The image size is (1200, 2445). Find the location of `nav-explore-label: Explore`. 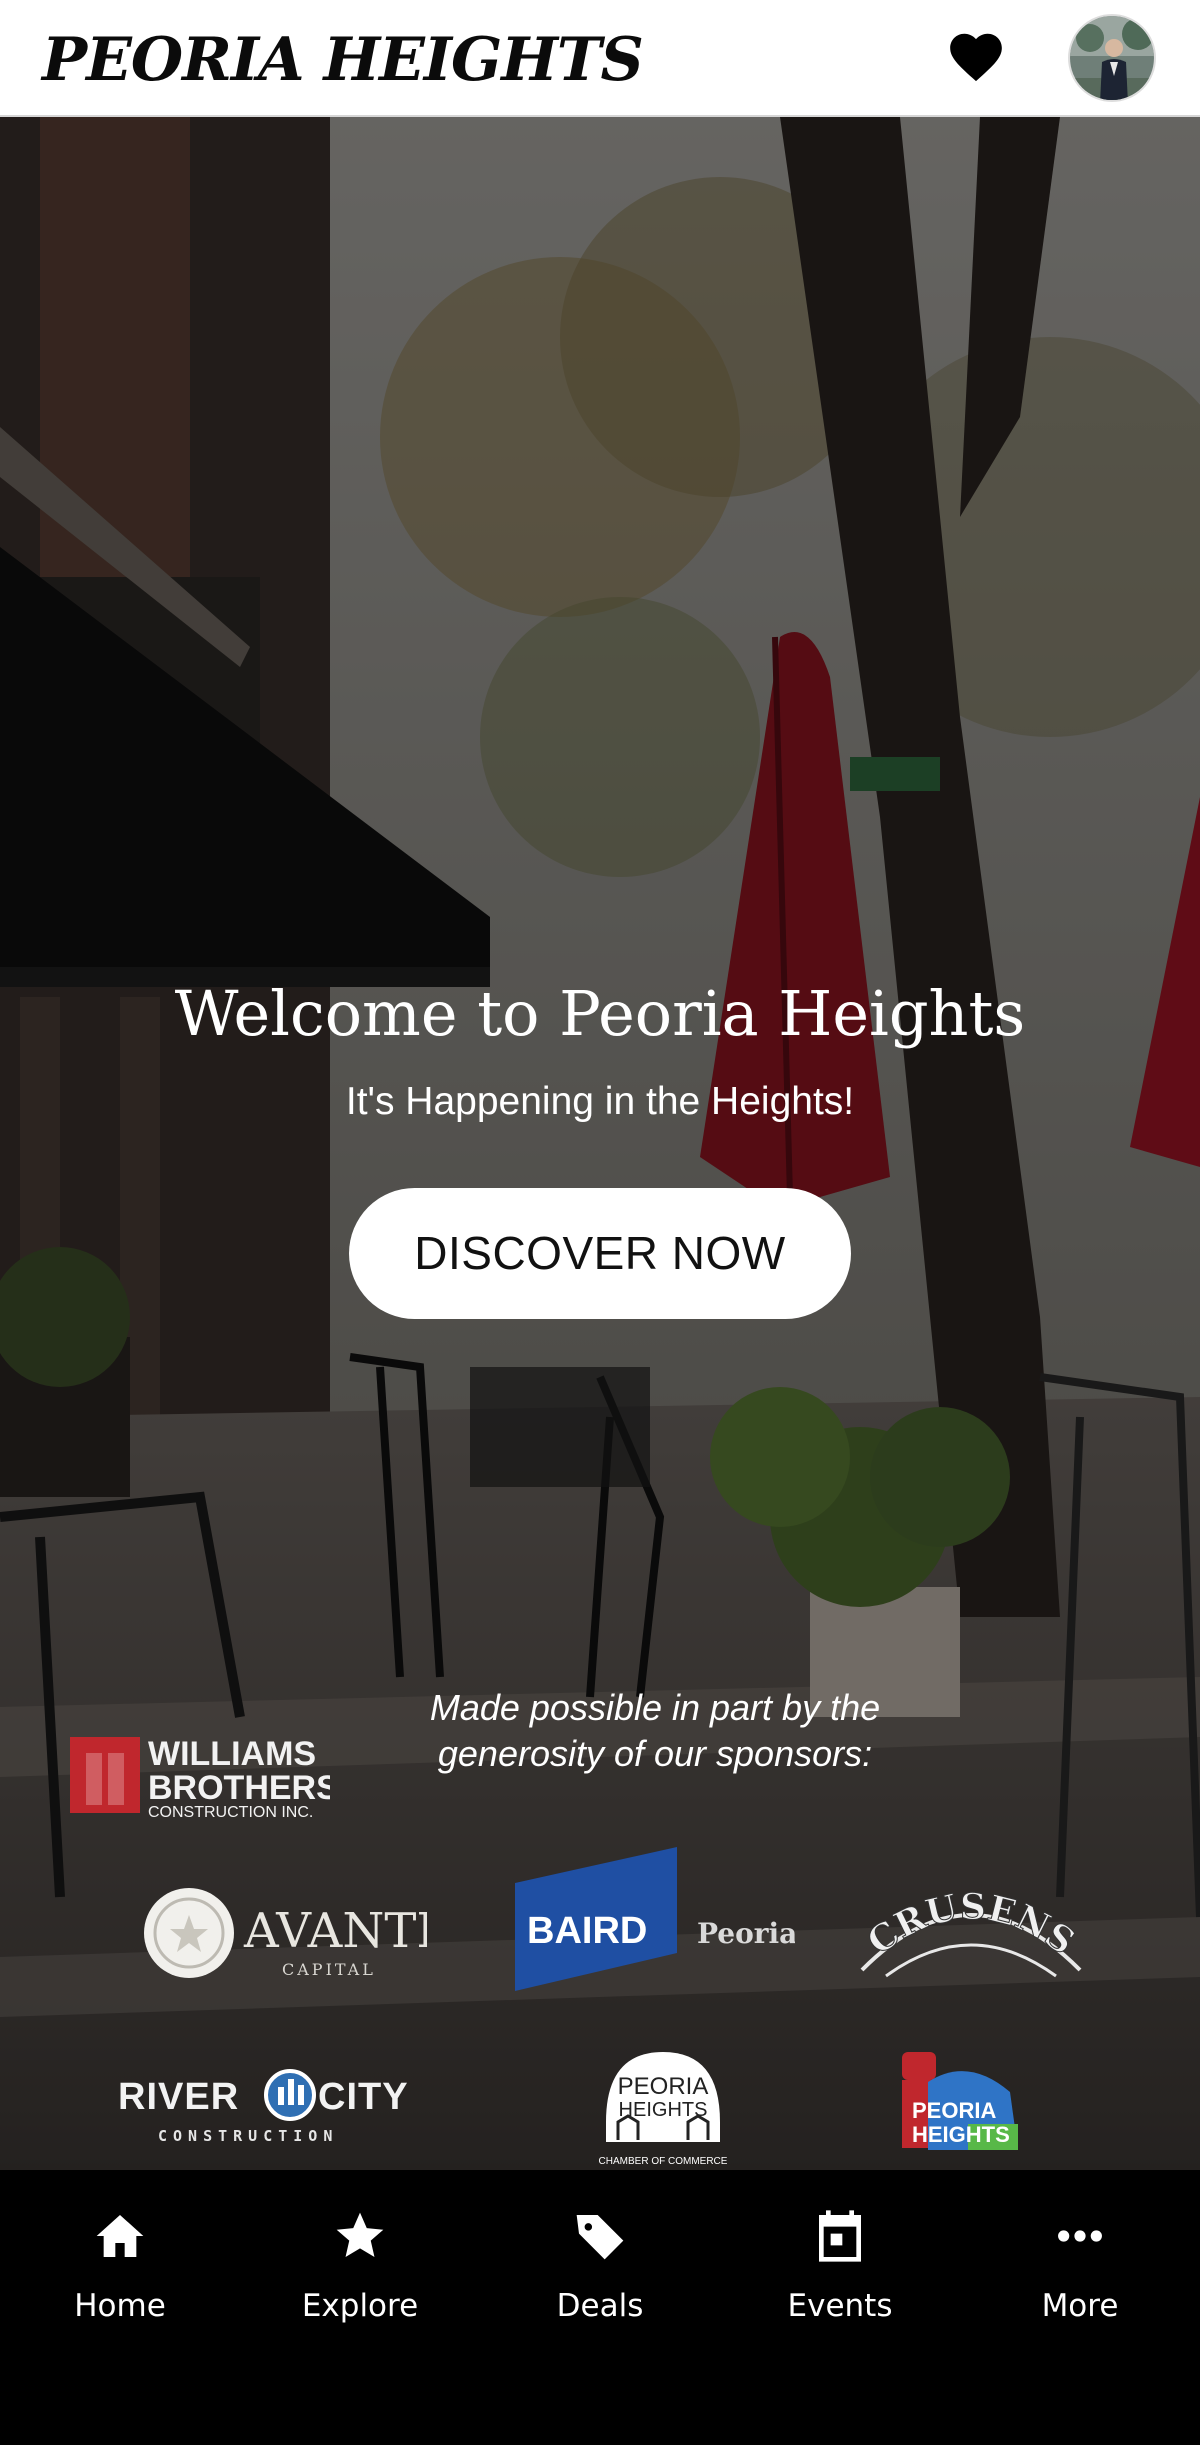

nav-explore-label: Explore is located at coordinates (360, 2306).